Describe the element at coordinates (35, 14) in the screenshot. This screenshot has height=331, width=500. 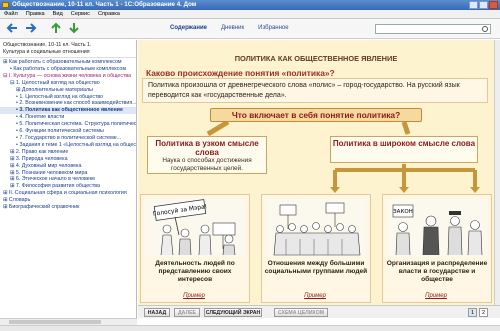
I see `menu-edit: Правка` at that location.